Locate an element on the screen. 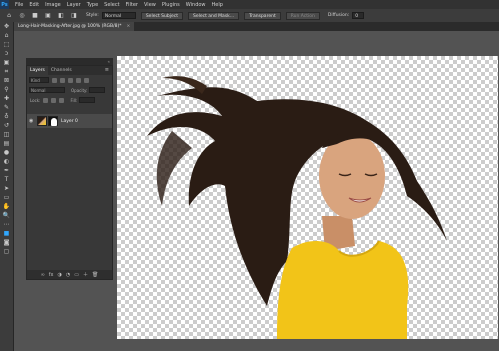 The image size is (499, 351). subtract-selection-icon: ◧ is located at coordinates (61, 16).